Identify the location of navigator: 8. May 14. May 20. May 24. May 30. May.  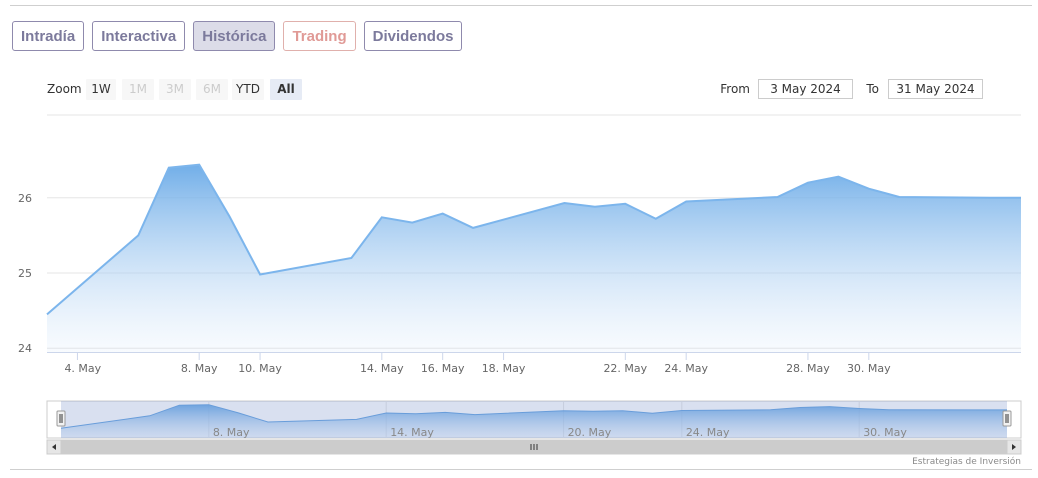
(534, 427).